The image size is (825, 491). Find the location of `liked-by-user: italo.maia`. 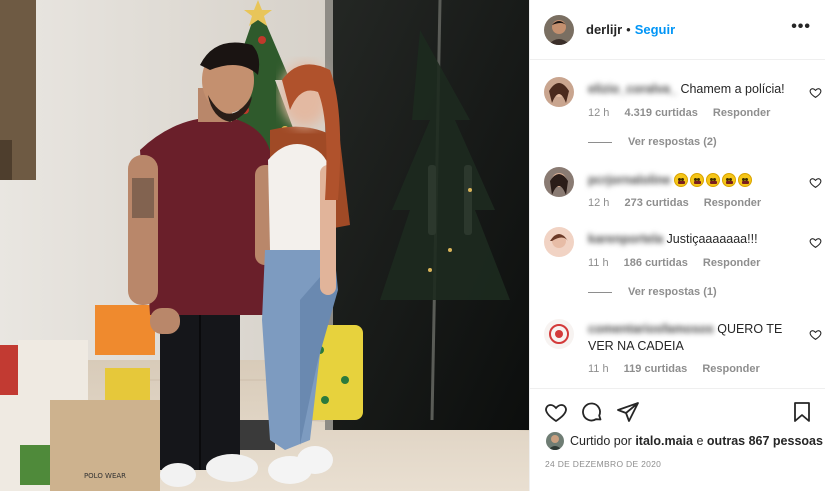

liked-by-user: italo.maia is located at coordinates (664, 441).